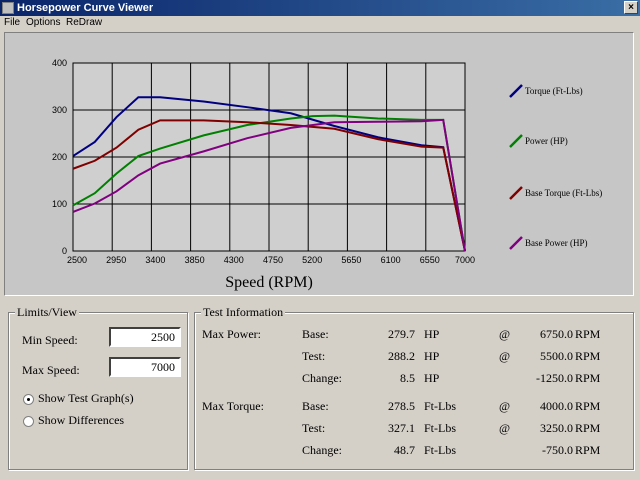 Image resolution: width=640 pixels, height=480 pixels. What do you see at coordinates (351, 260) in the screenshot?
I see `x-tick-label: 5650` at bounding box center [351, 260].